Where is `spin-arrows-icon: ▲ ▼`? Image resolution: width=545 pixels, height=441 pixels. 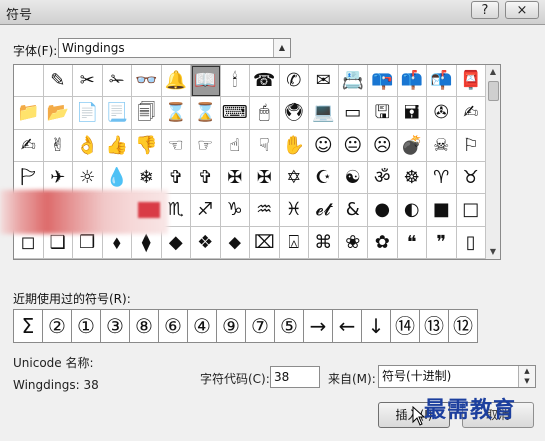
spin-arrows-icon: ▲ ▼ is located at coordinates (526, 376).